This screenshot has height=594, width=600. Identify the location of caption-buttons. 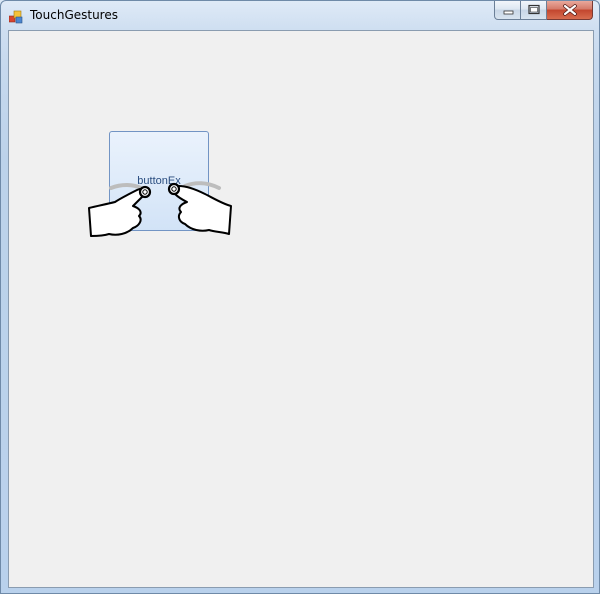
(543, 11).